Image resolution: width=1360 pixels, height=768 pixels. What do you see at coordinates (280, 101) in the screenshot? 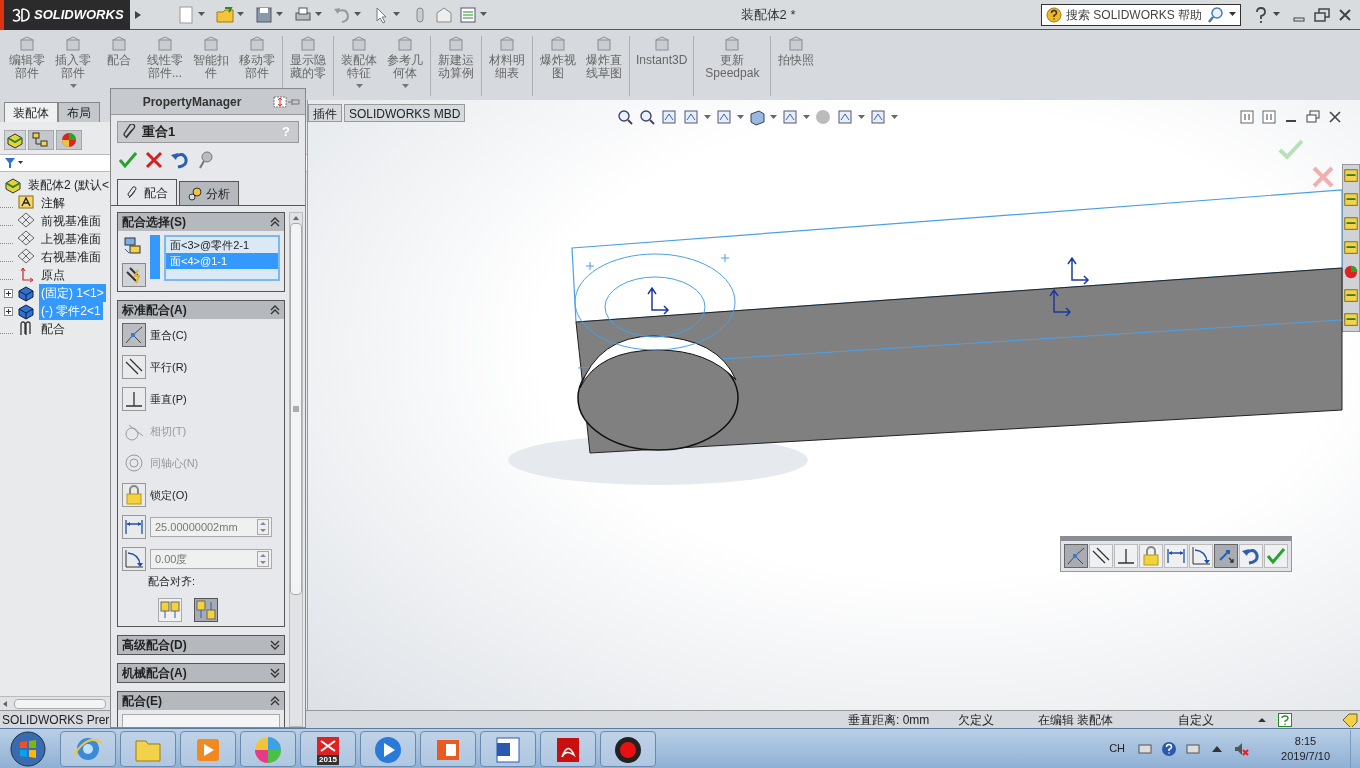
I see `split-panel-icon` at bounding box center [280, 101].